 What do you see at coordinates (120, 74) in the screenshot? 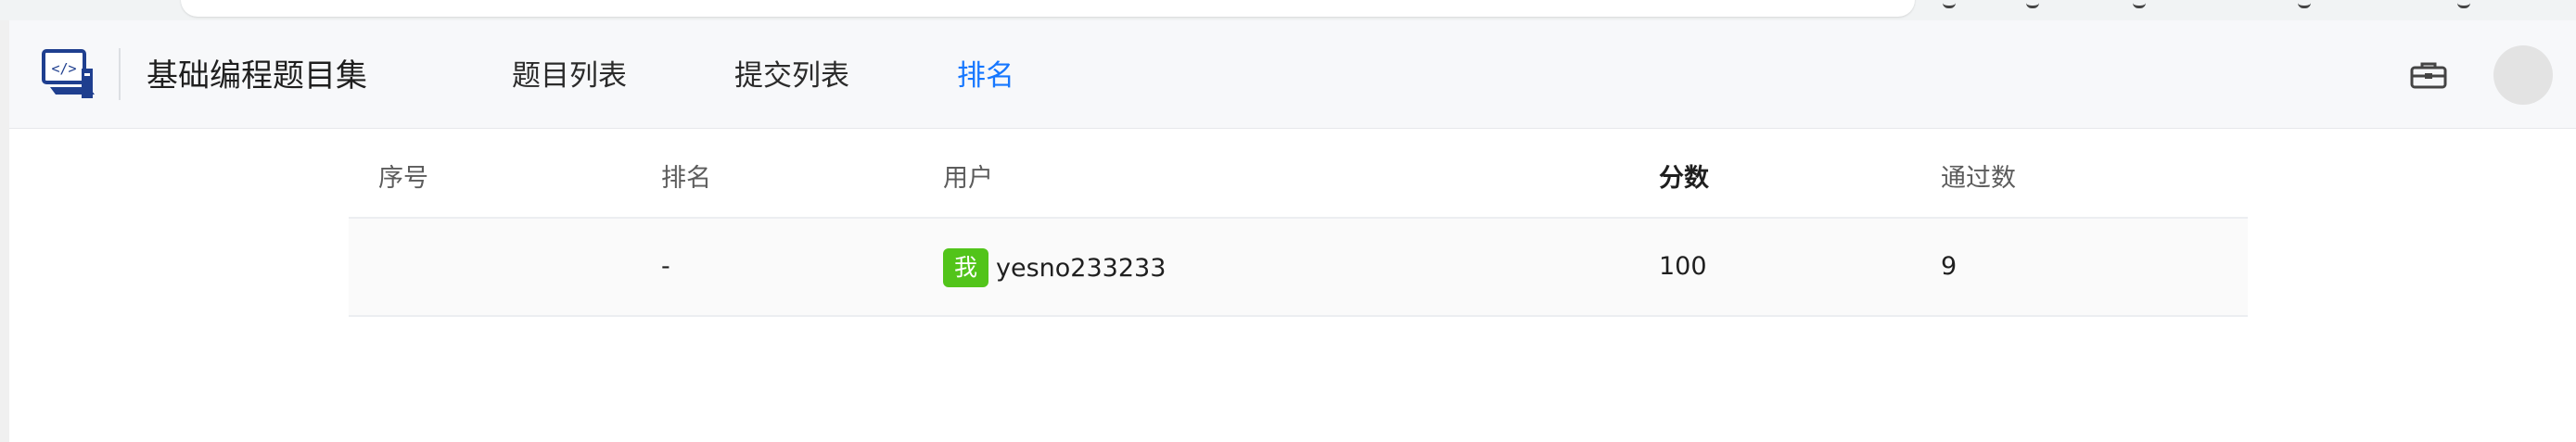
I see `nav-divider` at bounding box center [120, 74].